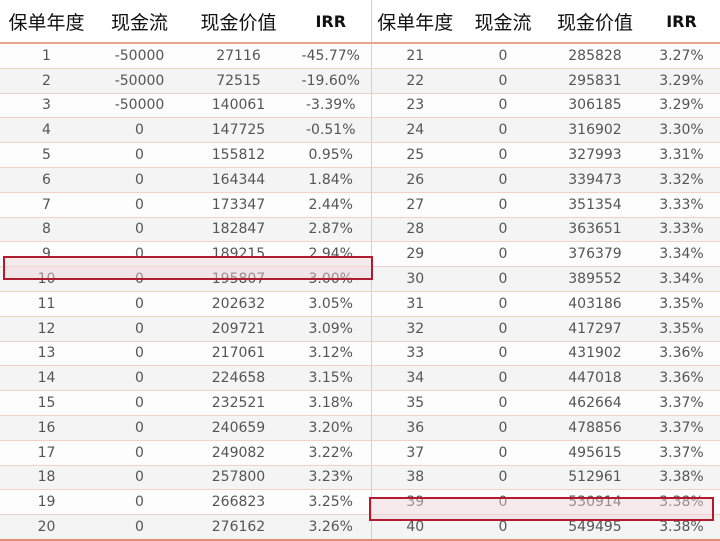 This screenshot has width=720, height=541. Describe the element at coordinates (415, 453) in the screenshot. I see `policy-year-cell: 37` at that location.